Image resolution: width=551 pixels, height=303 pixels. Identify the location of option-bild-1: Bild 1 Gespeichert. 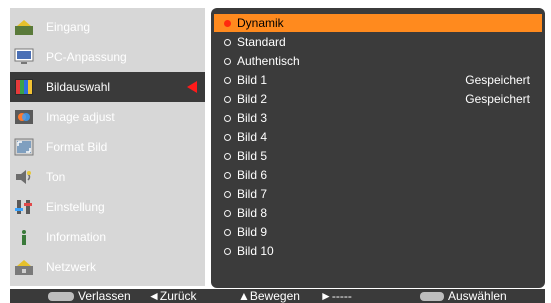
(378, 80).